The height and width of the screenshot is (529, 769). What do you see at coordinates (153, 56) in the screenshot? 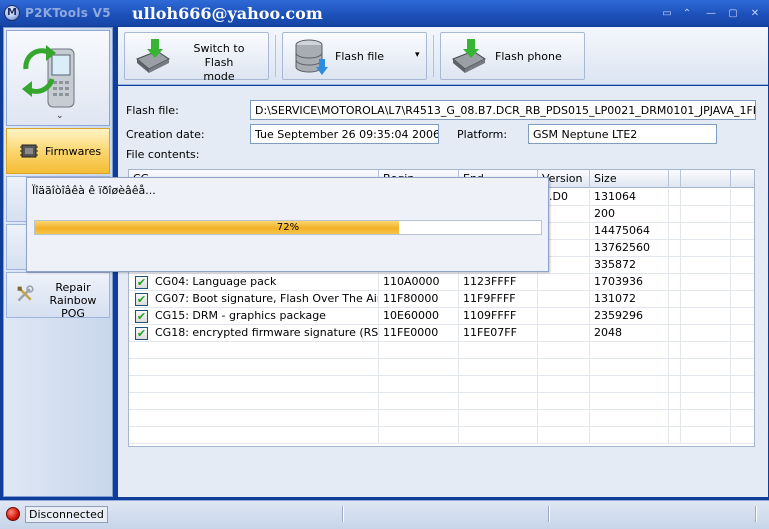
I see `chip-download-icon` at bounding box center [153, 56].